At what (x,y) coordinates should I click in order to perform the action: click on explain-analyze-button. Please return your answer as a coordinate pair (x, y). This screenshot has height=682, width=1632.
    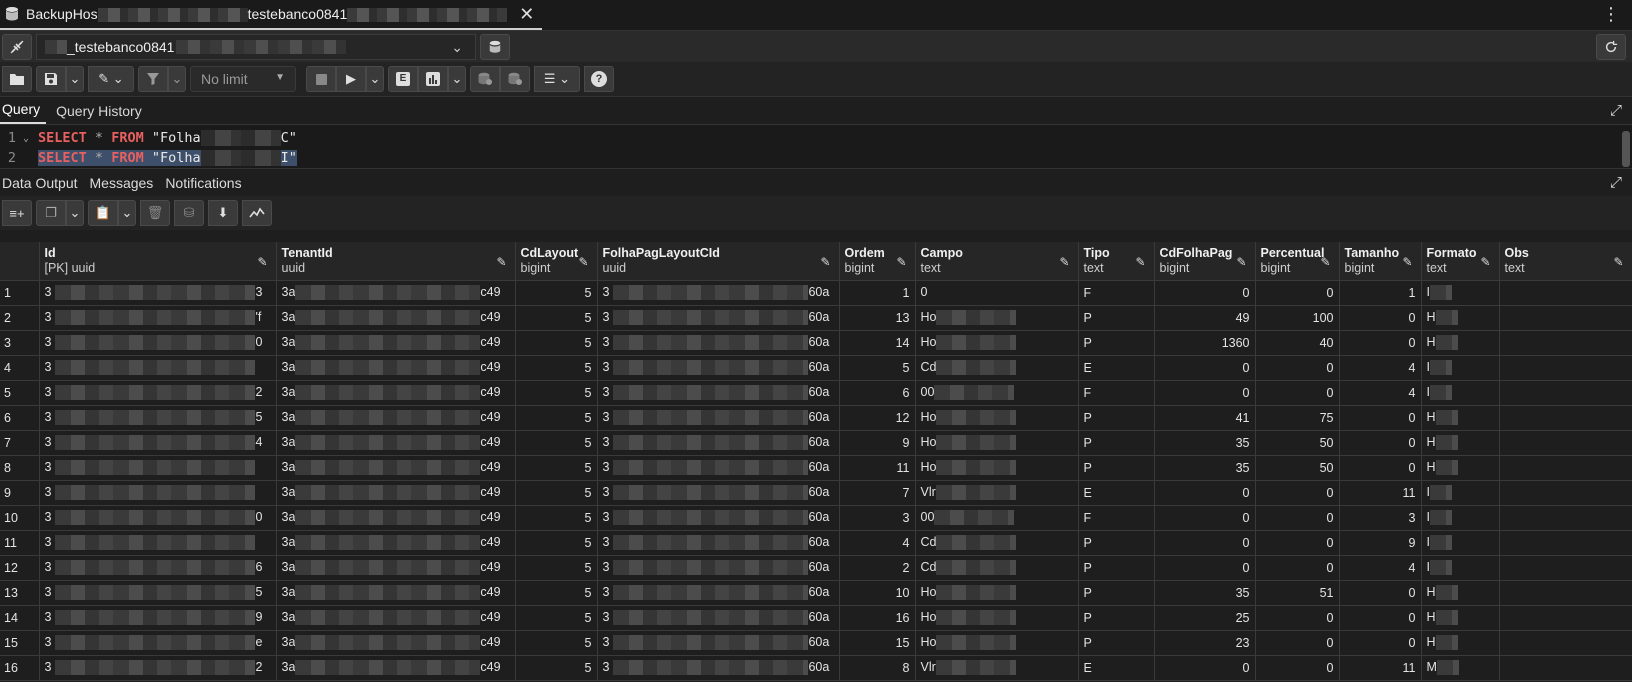
    Looking at the image, I should click on (433, 79).